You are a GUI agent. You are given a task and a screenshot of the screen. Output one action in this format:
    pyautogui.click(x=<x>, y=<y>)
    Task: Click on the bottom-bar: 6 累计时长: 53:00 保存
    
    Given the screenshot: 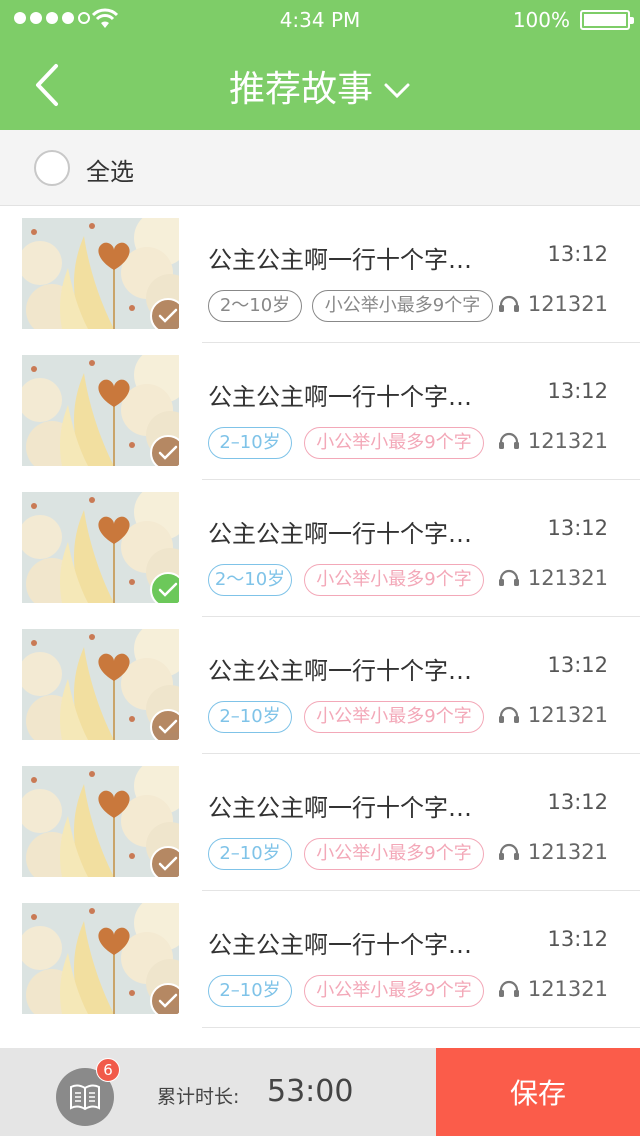 What is the action you would take?
    pyautogui.click(x=320, y=1092)
    